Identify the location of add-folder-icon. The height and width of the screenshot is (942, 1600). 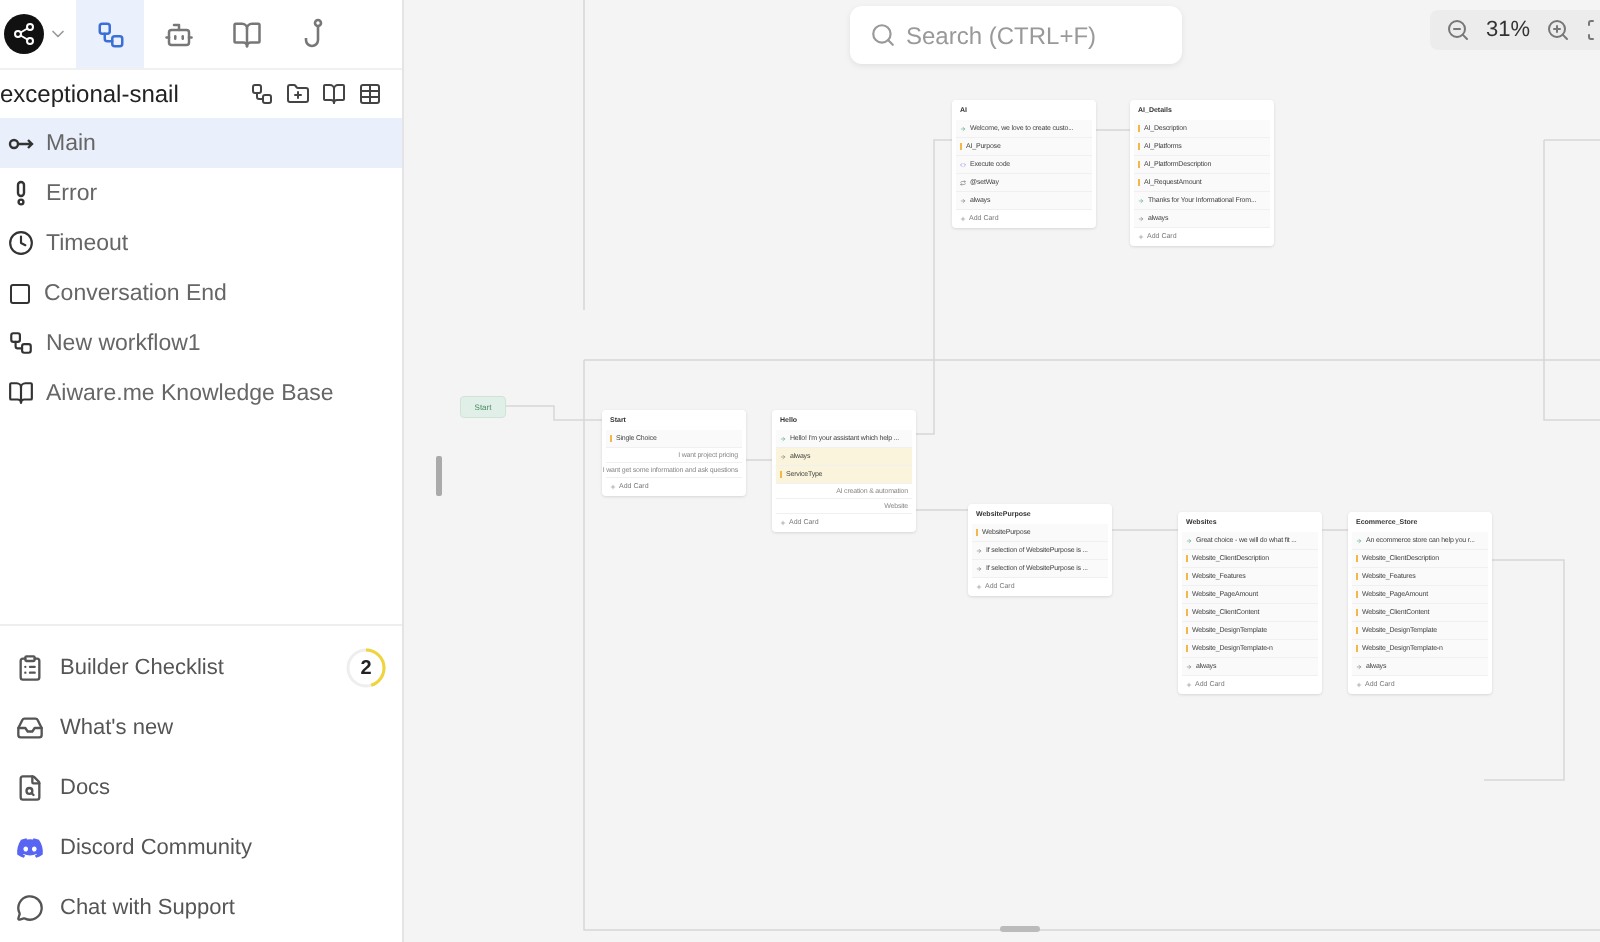
(298, 94).